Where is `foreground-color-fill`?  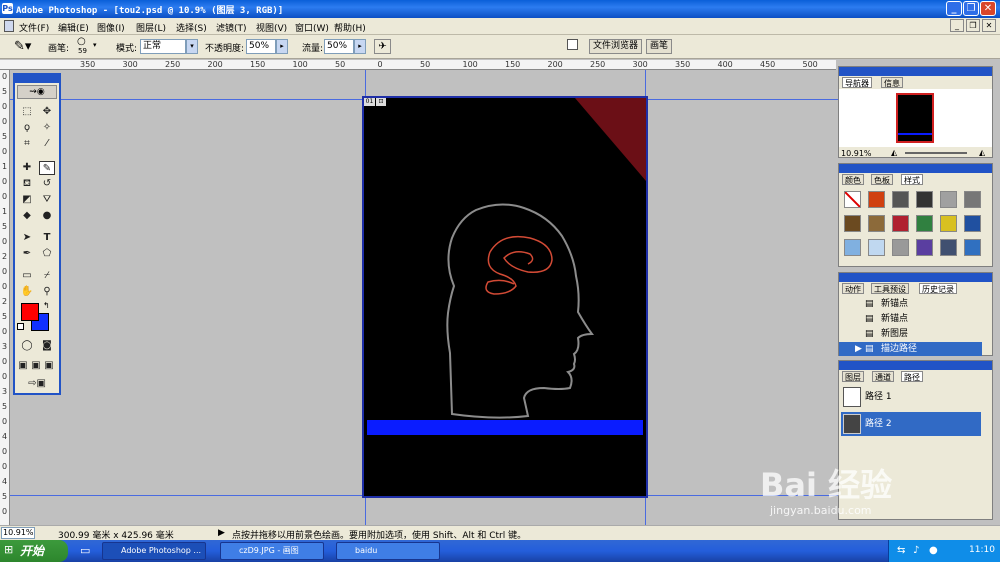
foreground-color-fill is located at coordinates (30, 312).